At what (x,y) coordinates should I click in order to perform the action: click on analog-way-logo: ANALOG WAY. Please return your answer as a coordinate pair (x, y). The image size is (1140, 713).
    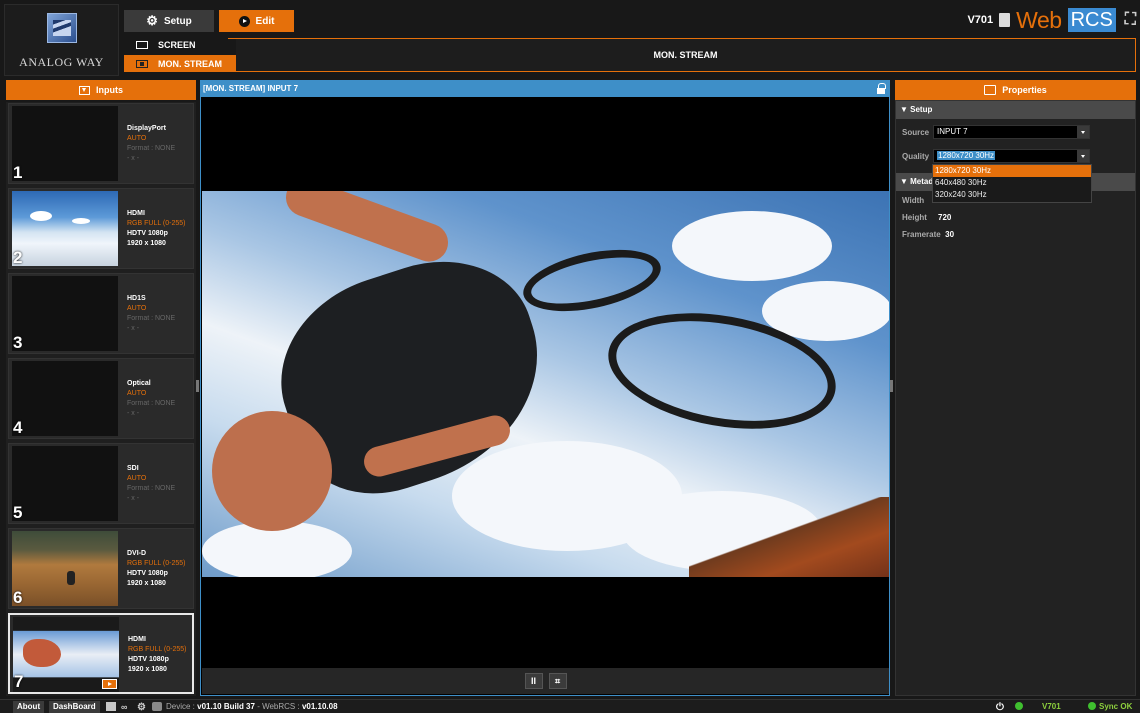
    Looking at the image, I should click on (61, 40).